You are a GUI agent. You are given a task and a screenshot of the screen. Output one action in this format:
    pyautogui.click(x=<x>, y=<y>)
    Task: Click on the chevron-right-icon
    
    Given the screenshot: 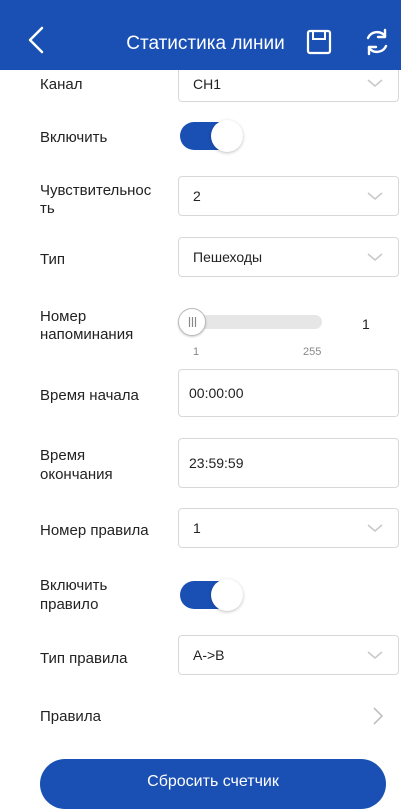 What is the action you would take?
    pyautogui.click(x=378, y=716)
    